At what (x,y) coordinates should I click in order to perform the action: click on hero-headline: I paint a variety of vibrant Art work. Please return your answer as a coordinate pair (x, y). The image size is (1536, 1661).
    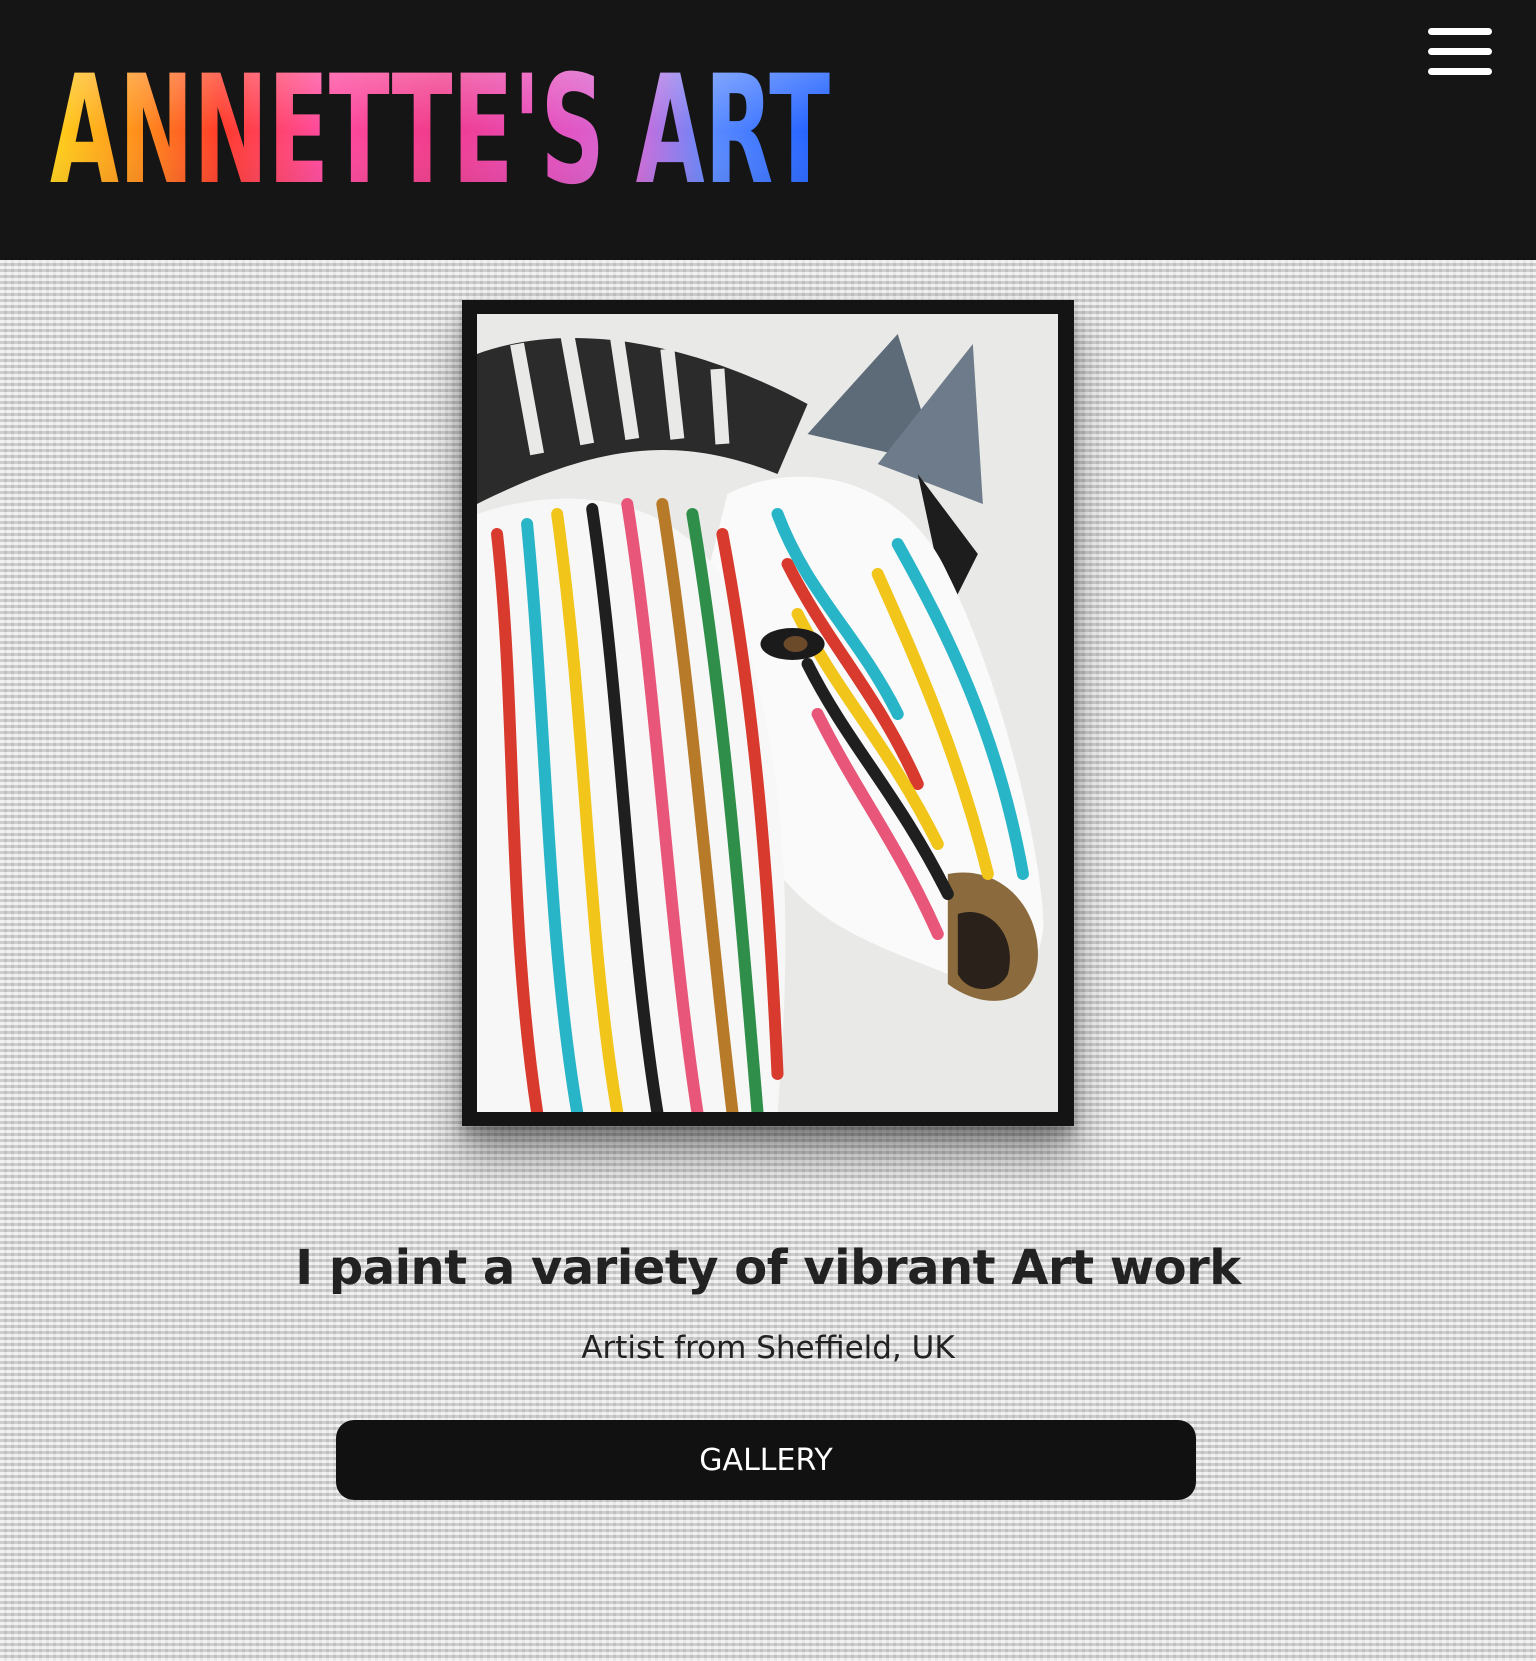
    Looking at the image, I should click on (768, 1268).